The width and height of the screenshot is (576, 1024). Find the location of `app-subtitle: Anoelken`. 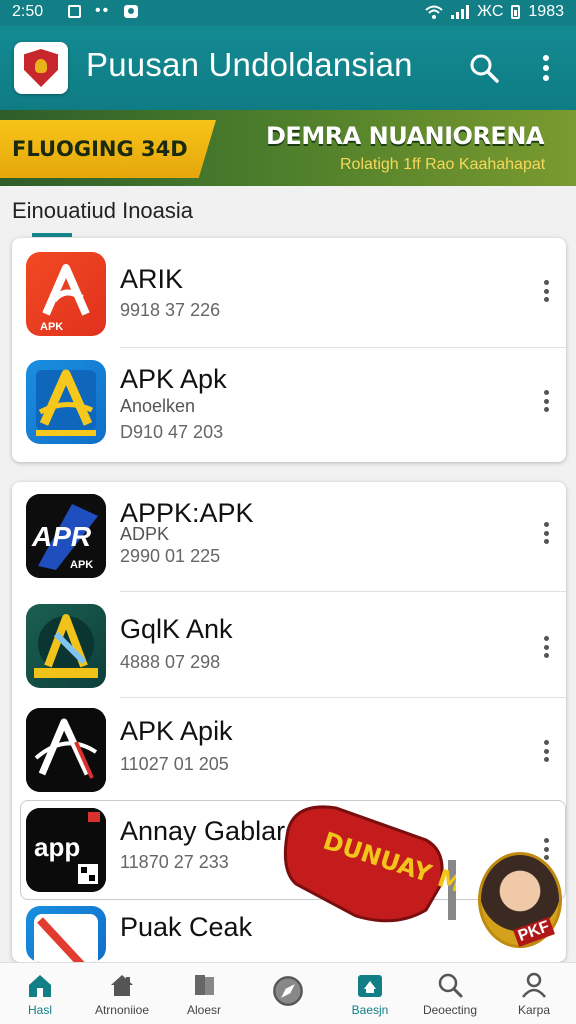

app-subtitle: Anoelken is located at coordinates (158, 406).